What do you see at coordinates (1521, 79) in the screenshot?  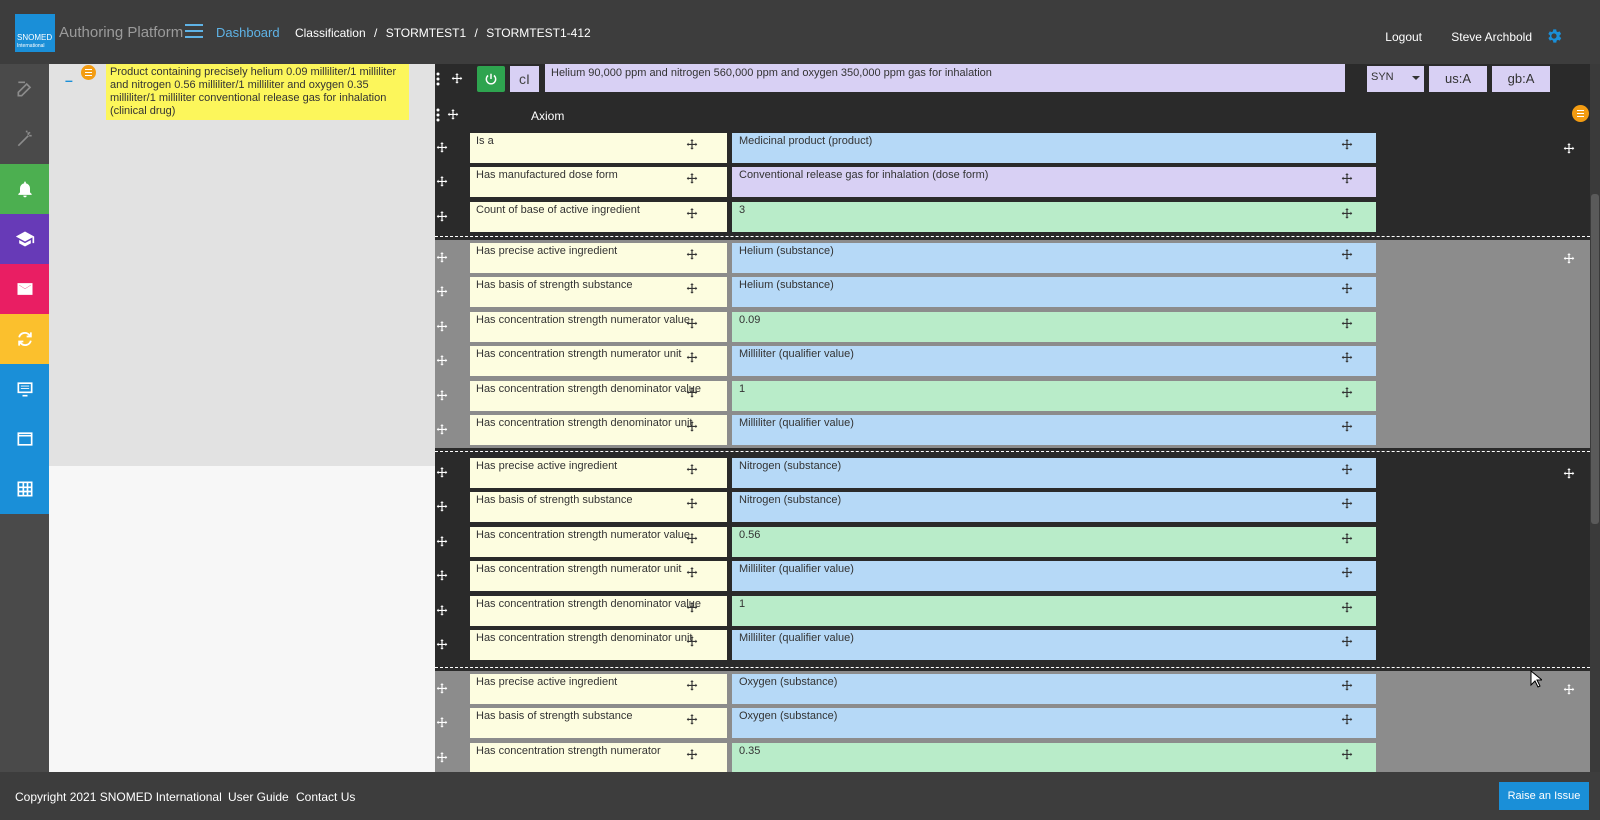 I see `gb-acceptability-button: gb:A` at bounding box center [1521, 79].